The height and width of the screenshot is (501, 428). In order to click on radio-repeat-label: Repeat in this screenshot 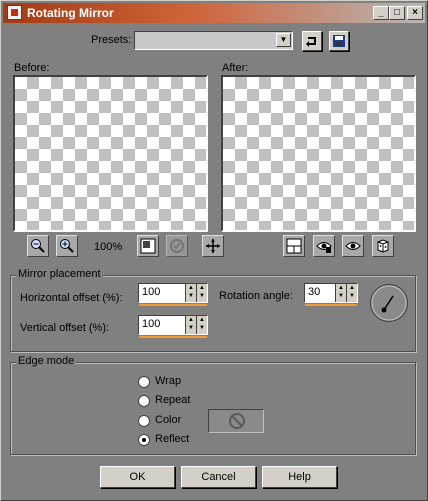, I will do `click(173, 400)`.